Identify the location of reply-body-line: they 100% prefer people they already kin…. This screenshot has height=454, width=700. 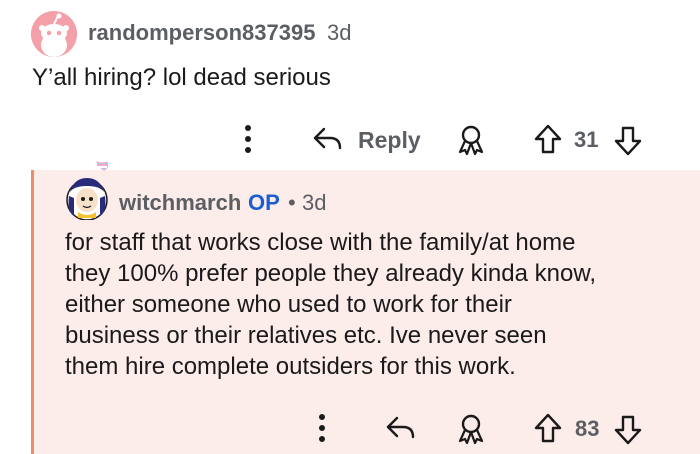
(331, 273).